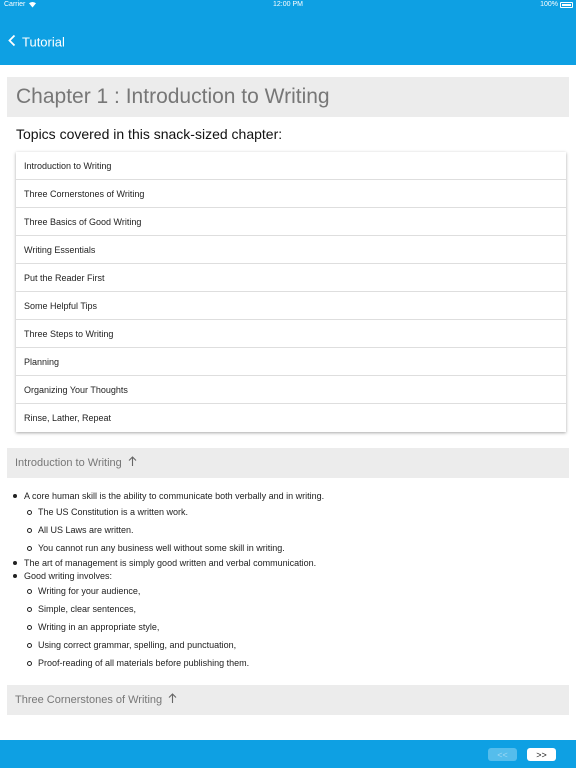 The width and height of the screenshot is (576, 768). What do you see at coordinates (86, 530) in the screenshot?
I see `bullet-text: All US Laws are written.` at bounding box center [86, 530].